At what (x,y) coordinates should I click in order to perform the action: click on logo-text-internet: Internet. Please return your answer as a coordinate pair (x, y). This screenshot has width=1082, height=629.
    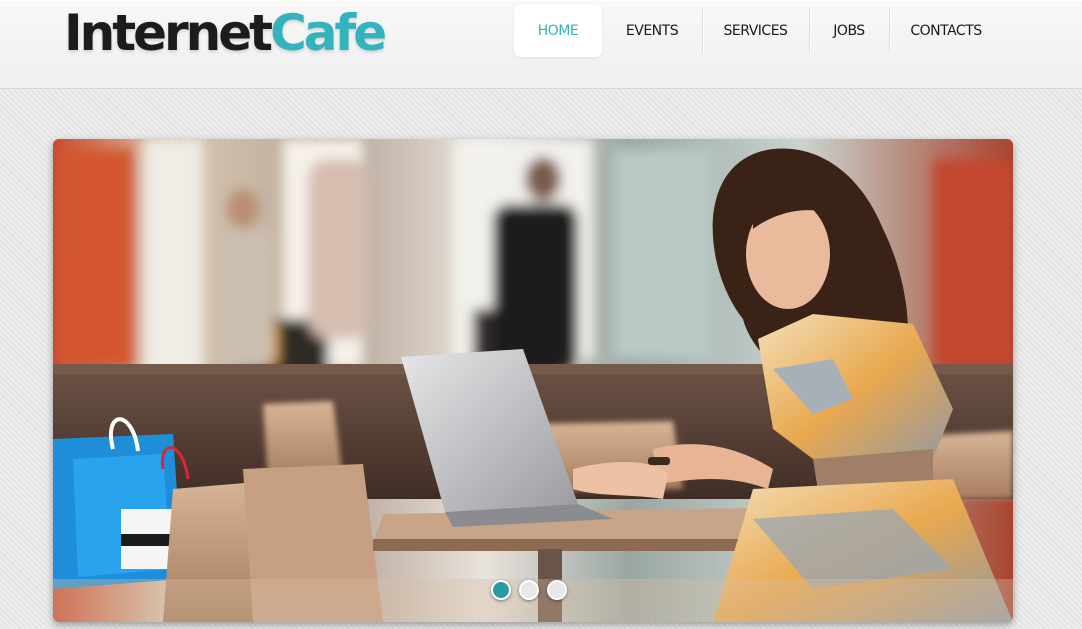
    Looking at the image, I should click on (168, 33).